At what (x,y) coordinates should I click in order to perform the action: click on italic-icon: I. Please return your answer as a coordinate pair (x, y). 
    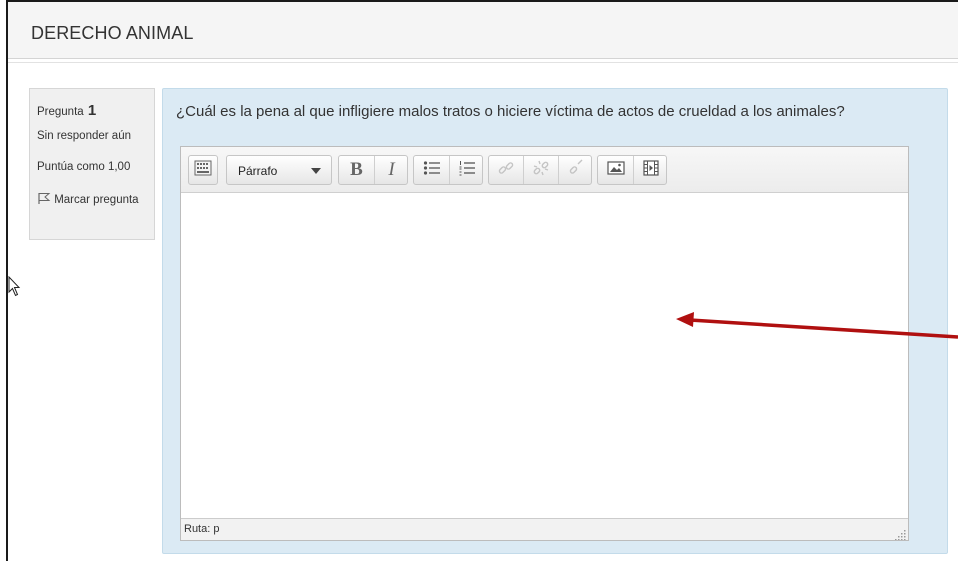
    Looking at the image, I should click on (391, 169).